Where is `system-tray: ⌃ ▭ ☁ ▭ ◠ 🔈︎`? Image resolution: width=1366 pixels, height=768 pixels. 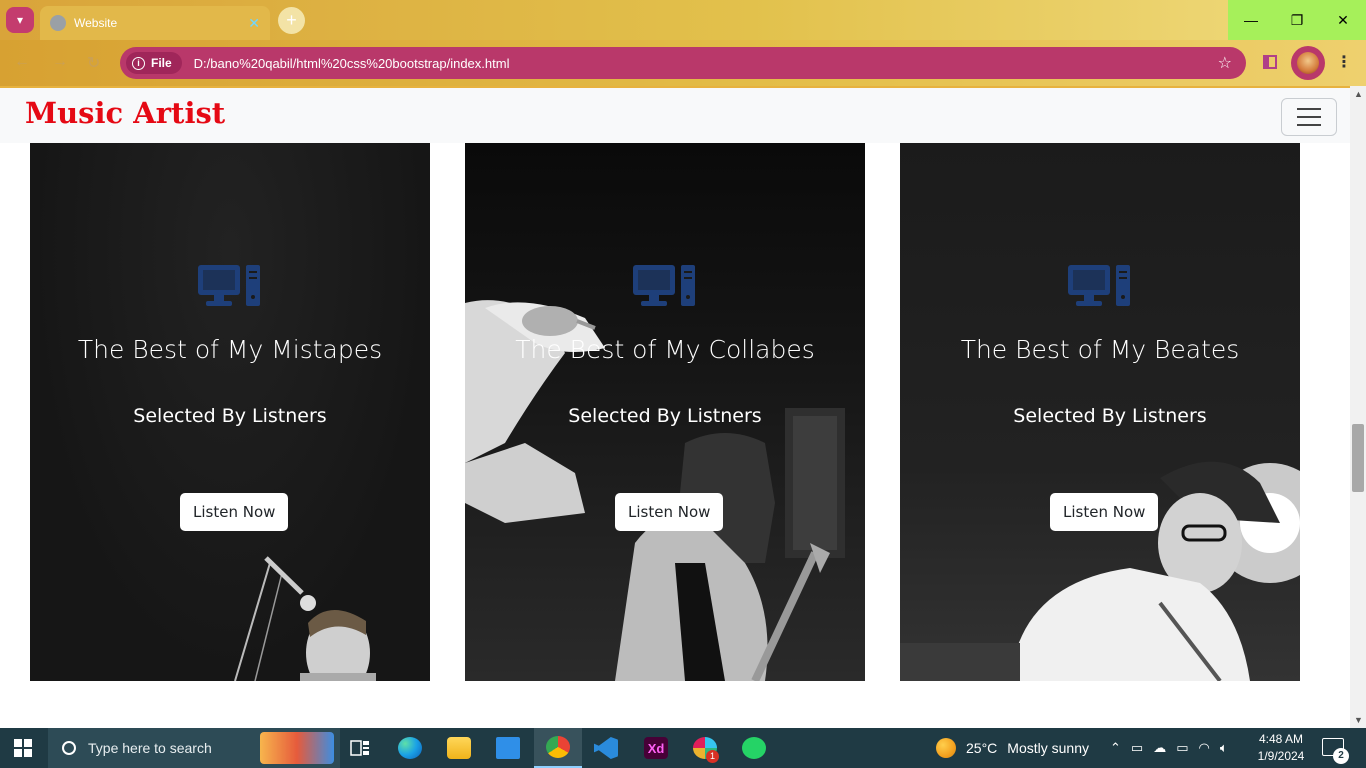
system-tray: ⌃ ▭ ☁ ▭ ◠ 🔈︎ is located at coordinates (1169, 748).